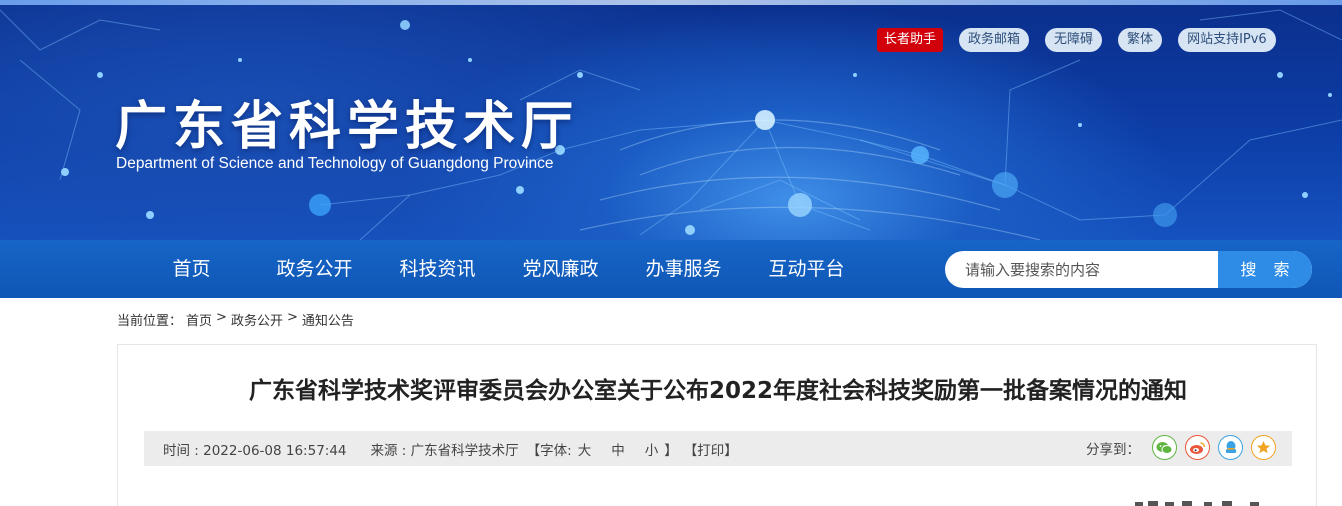  Describe the element at coordinates (444, 450) in the screenshot. I see `article-source: 来源 : 广东省科学技术厅` at that location.